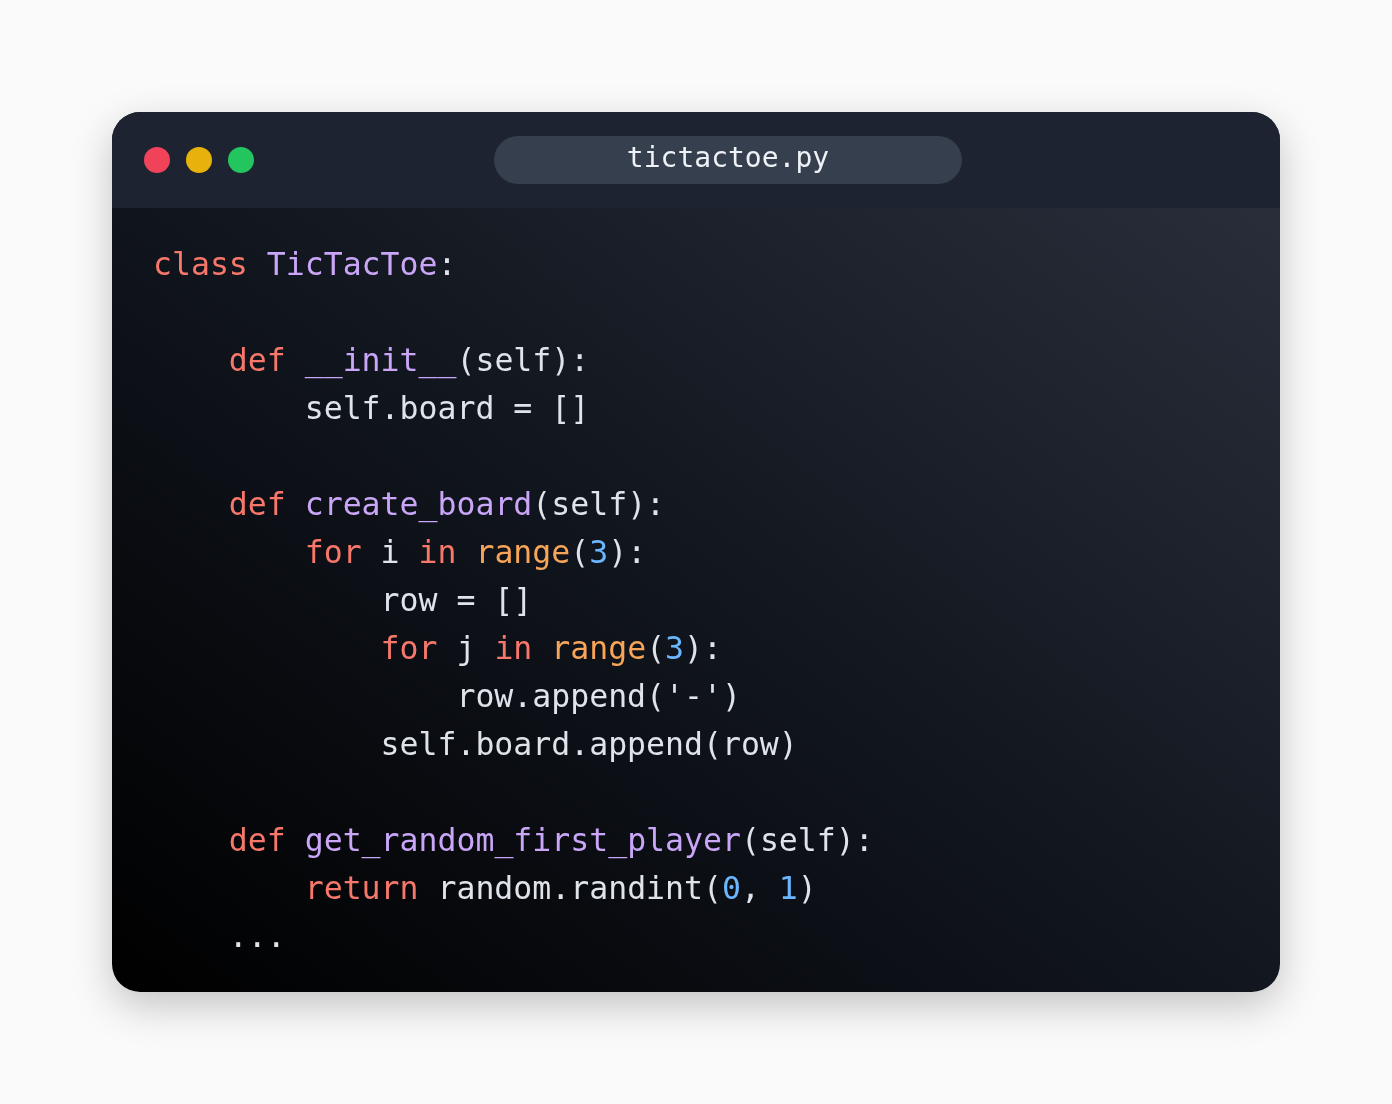 The height and width of the screenshot is (1104, 1392). What do you see at coordinates (446, 505) in the screenshot?
I see `code-line: def create_board(self):` at bounding box center [446, 505].